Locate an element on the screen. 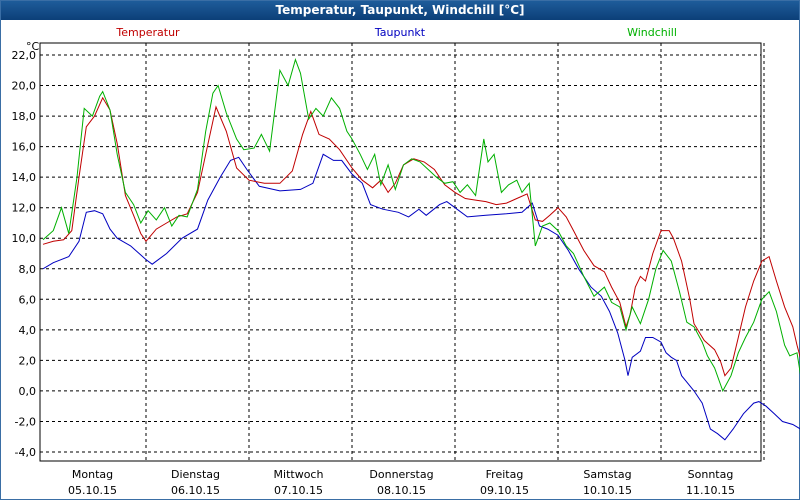  legend-windchill: Windchill is located at coordinates (652, 32).